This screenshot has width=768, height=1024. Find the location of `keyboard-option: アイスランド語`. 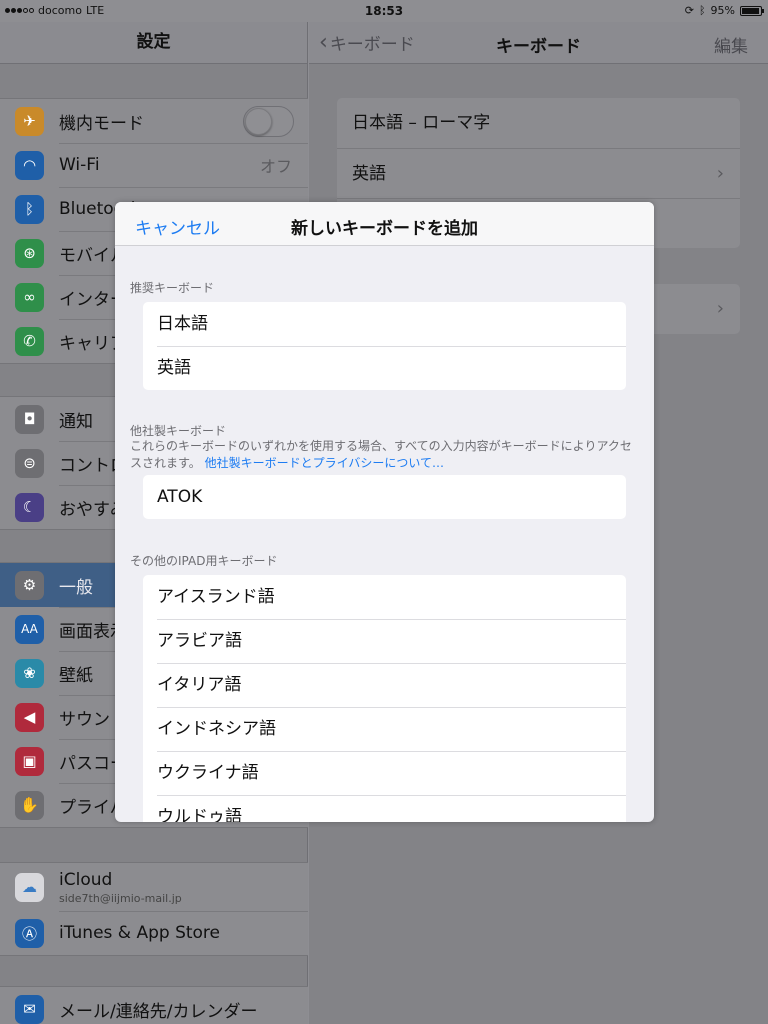

keyboard-option: アイスランド語 is located at coordinates (384, 597).